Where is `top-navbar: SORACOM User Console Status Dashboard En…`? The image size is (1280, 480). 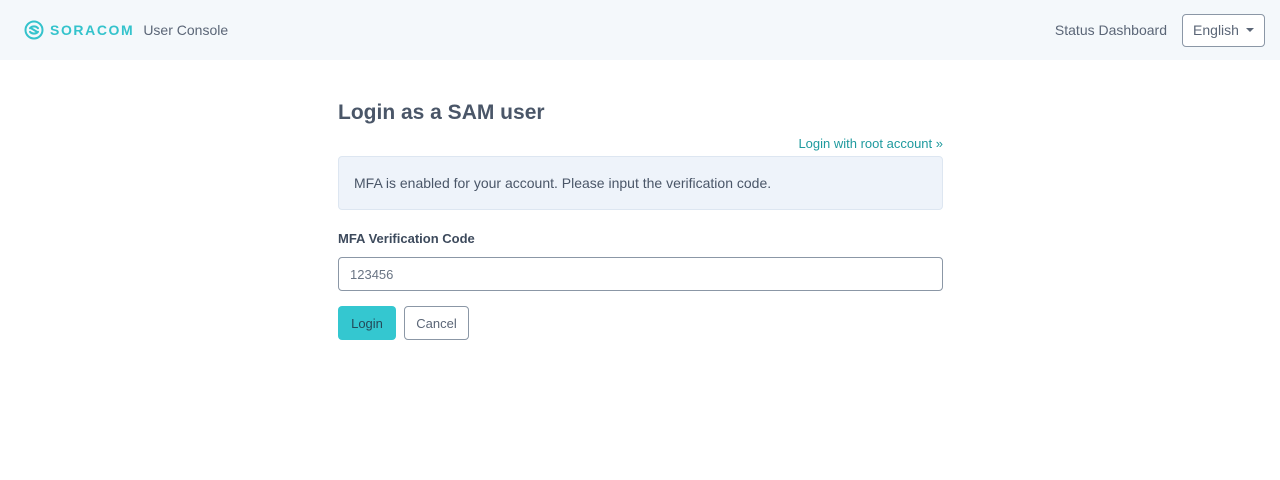 top-navbar: SORACOM User Console Status Dashboard En… is located at coordinates (640, 30).